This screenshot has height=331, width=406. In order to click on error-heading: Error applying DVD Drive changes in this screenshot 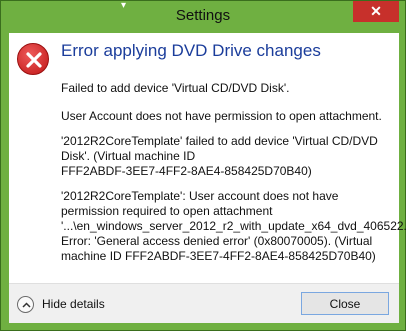, I will do `click(191, 50)`.